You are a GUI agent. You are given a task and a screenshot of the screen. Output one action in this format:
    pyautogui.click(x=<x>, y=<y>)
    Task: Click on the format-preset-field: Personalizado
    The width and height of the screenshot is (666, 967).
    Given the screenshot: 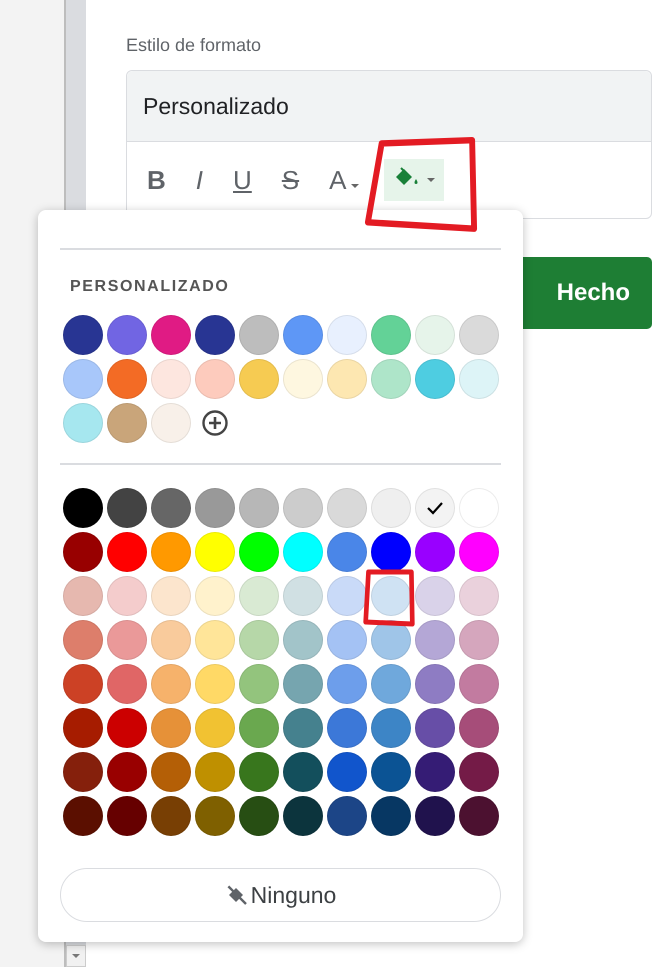 What is the action you would take?
    pyautogui.click(x=389, y=106)
    